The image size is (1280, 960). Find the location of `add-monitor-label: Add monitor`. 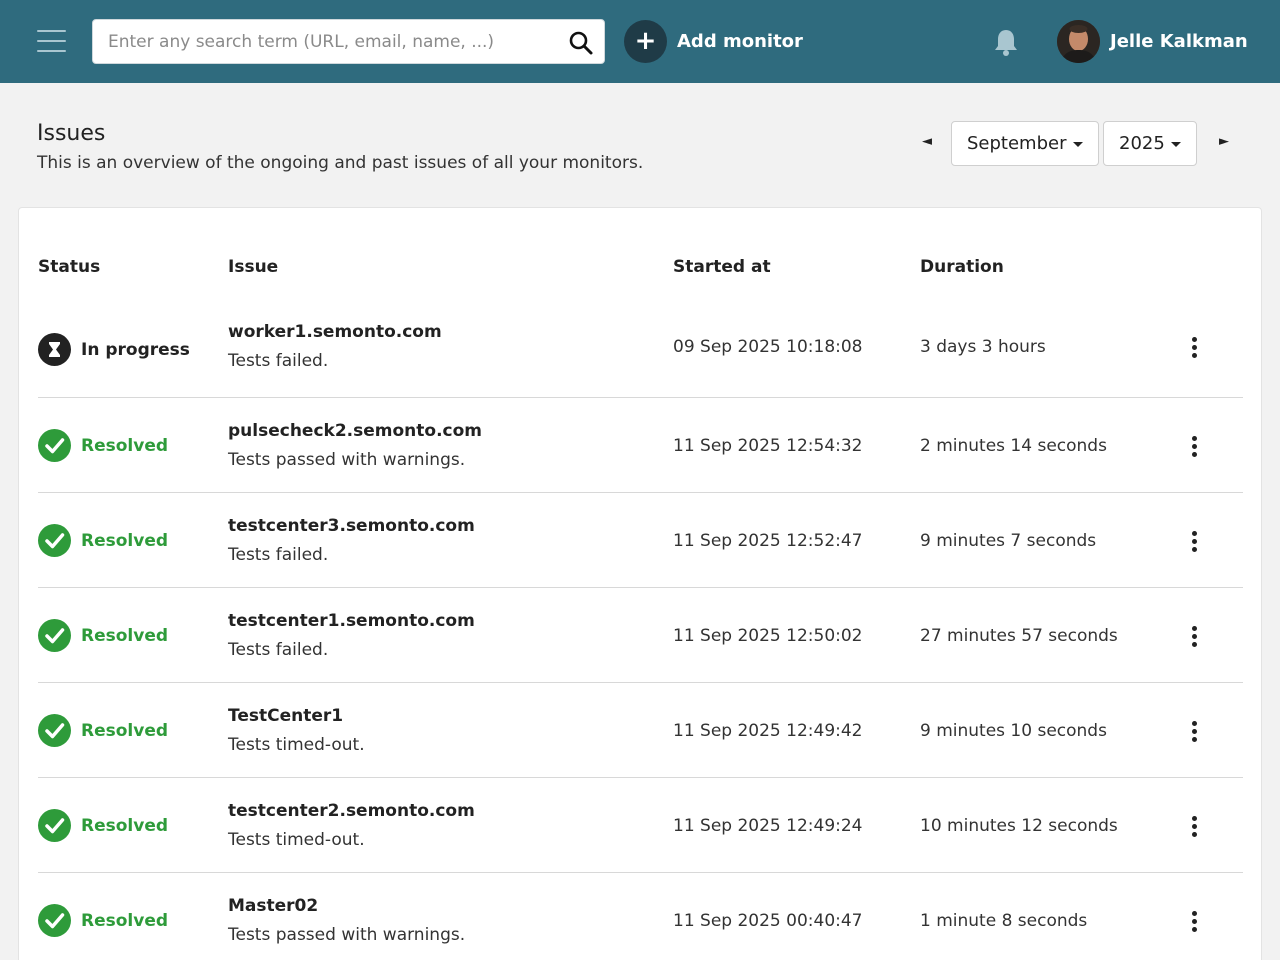

add-monitor-label: Add monitor is located at coordinates (740, 41).